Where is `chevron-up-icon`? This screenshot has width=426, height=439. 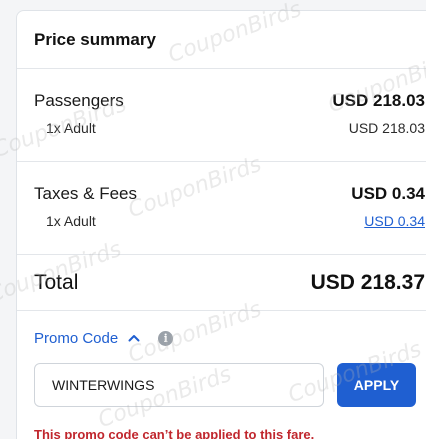
chevron-up-icon is located at coordinates (134, 338).